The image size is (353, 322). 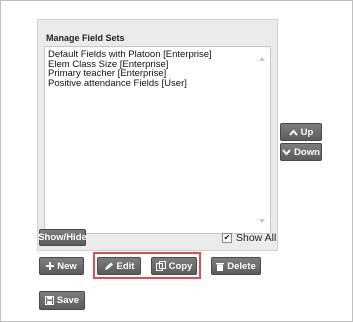 I want to click on list-item: Positive attendance Fields [User], so click(x=130, y=84).